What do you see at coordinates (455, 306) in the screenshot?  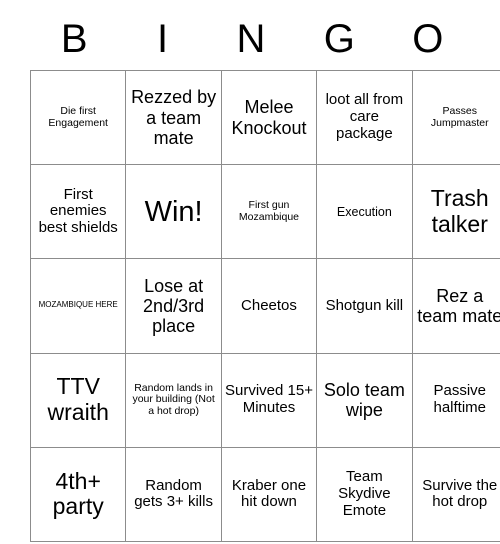 I see `bingo-cell: Rez a team mate` at bounding box center [455, 306].